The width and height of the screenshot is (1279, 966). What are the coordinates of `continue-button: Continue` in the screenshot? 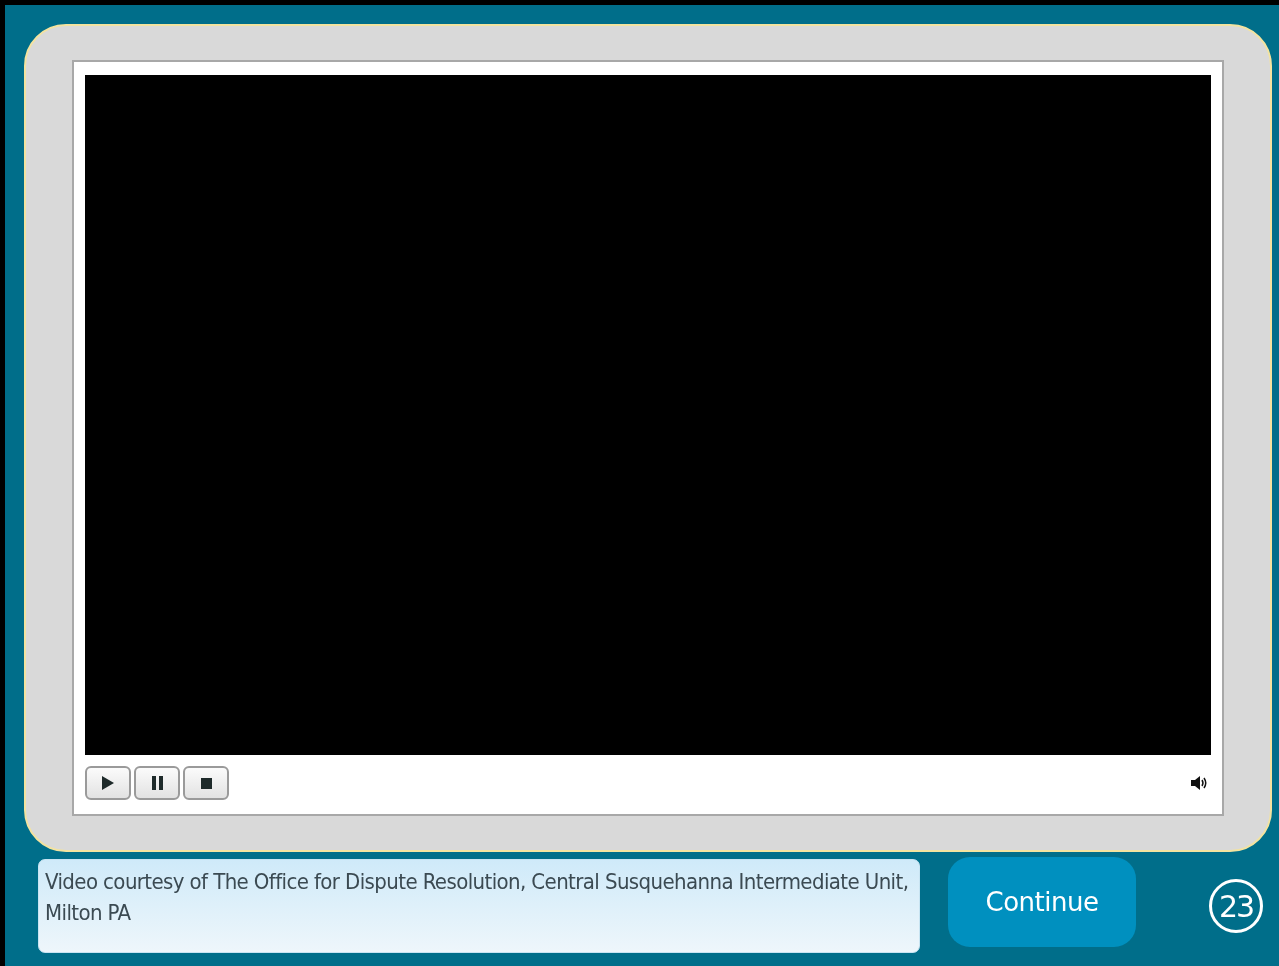 It's located at (1042, 902).